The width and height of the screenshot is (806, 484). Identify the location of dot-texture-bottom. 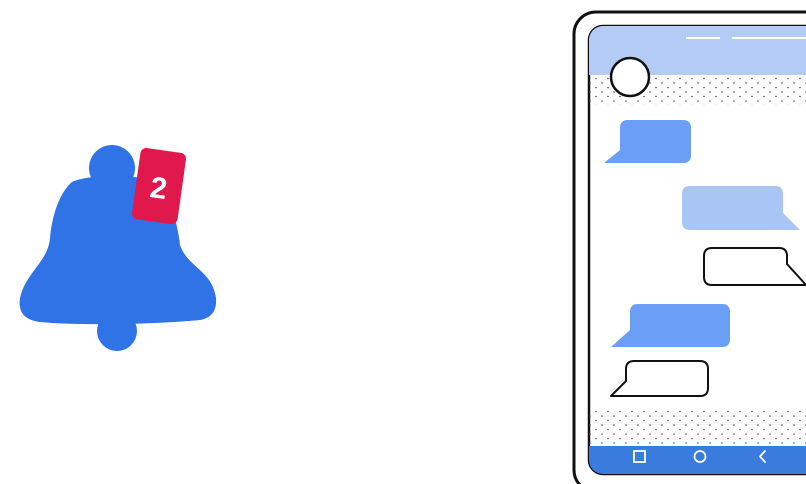
(697, 427).